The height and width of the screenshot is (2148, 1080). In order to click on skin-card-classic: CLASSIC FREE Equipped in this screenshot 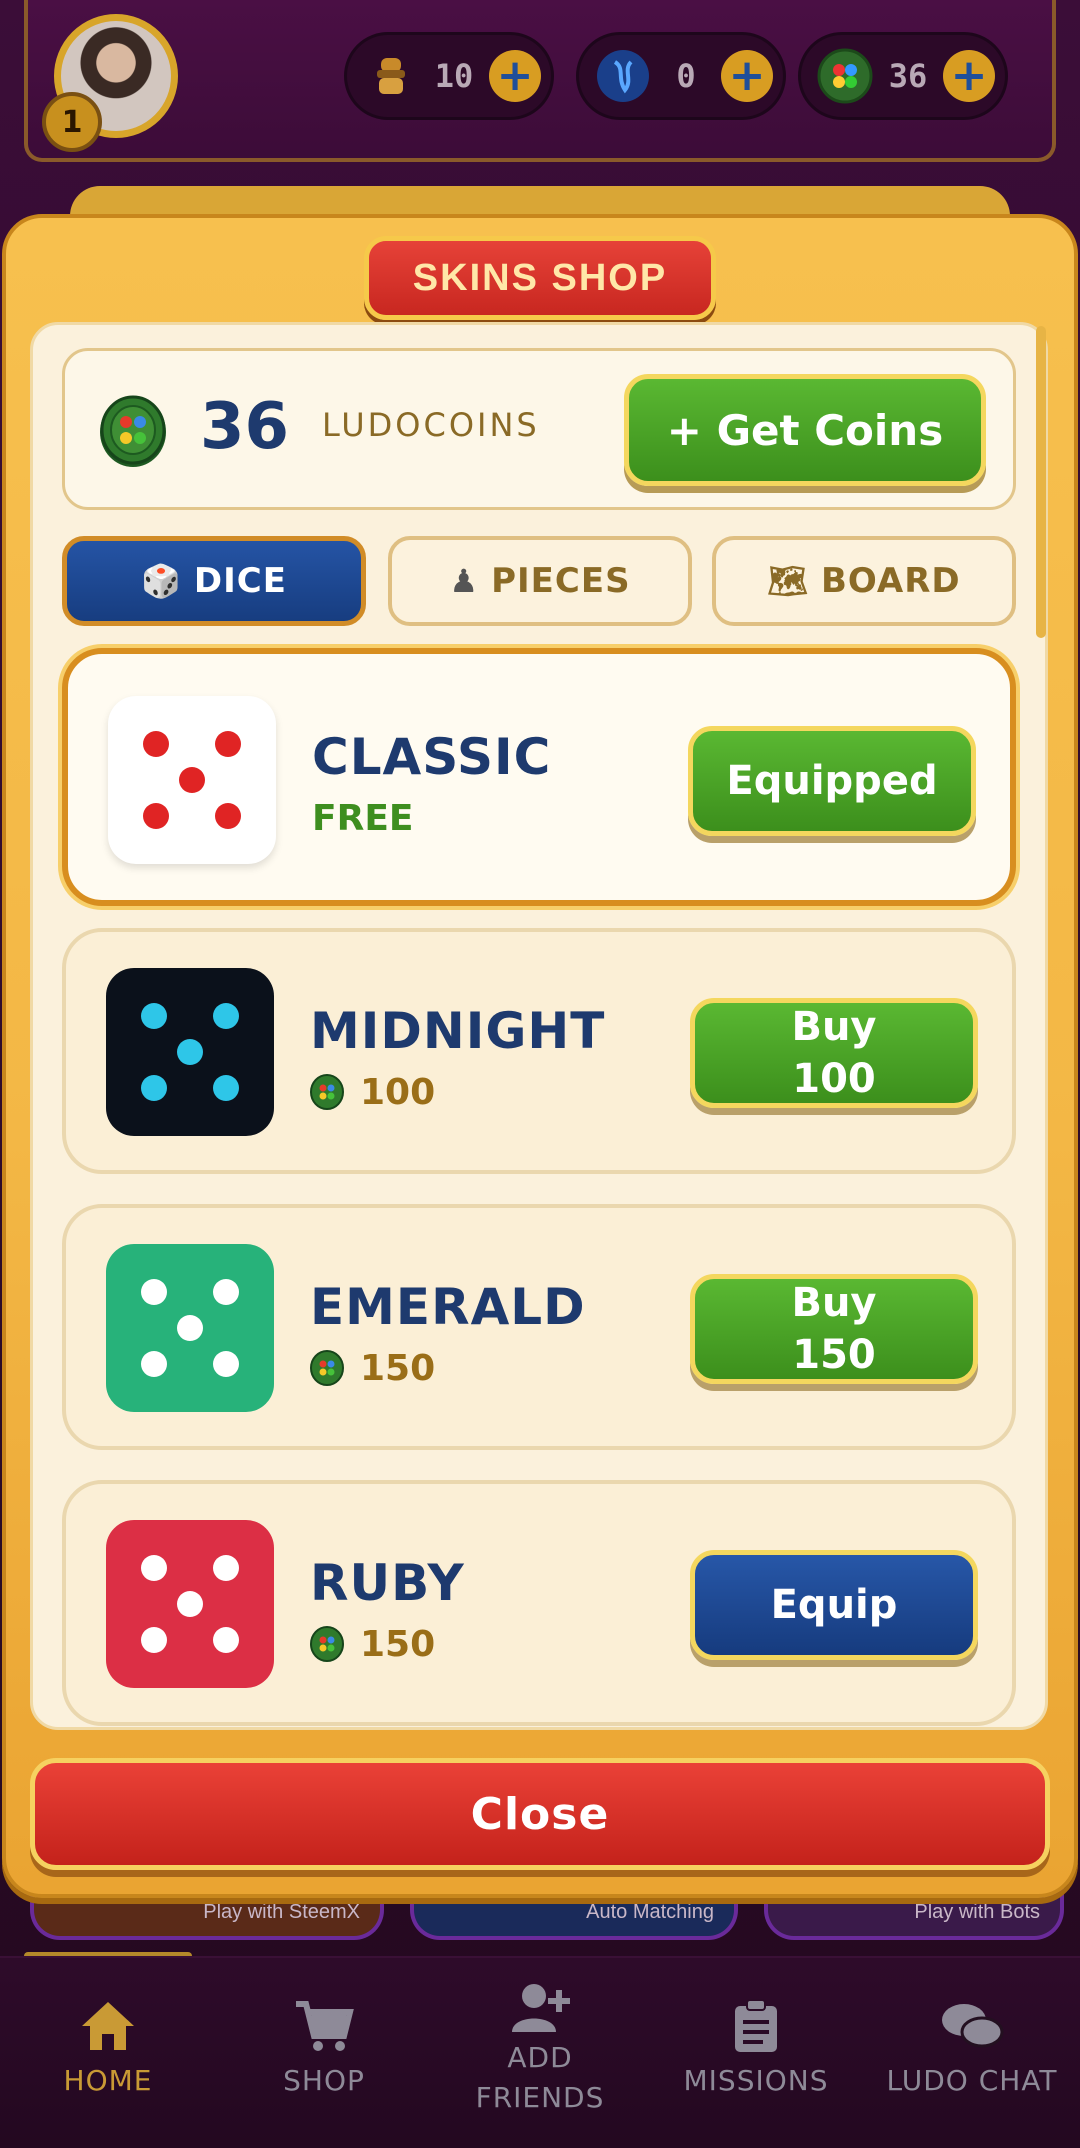, I will do `click(539, 777)`.